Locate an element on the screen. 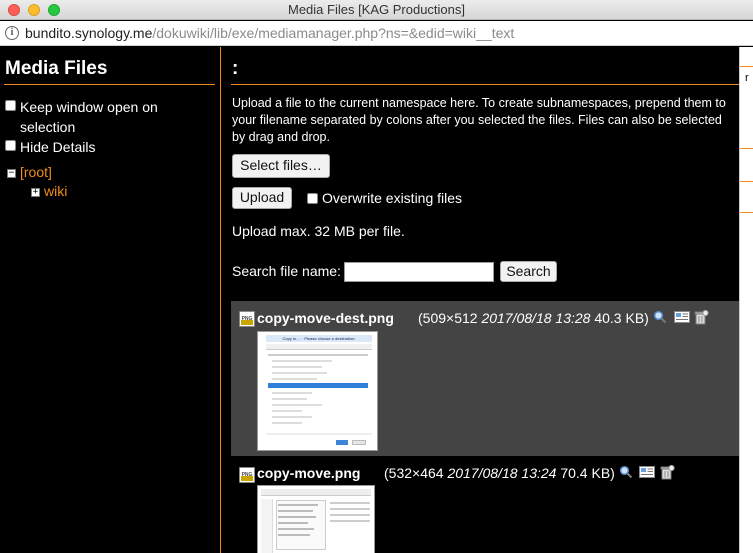 Image resolution: width=753 pixels, height=553 pixels. file-name-link: copy-move-dest.png is located at coordinates (325, 318).